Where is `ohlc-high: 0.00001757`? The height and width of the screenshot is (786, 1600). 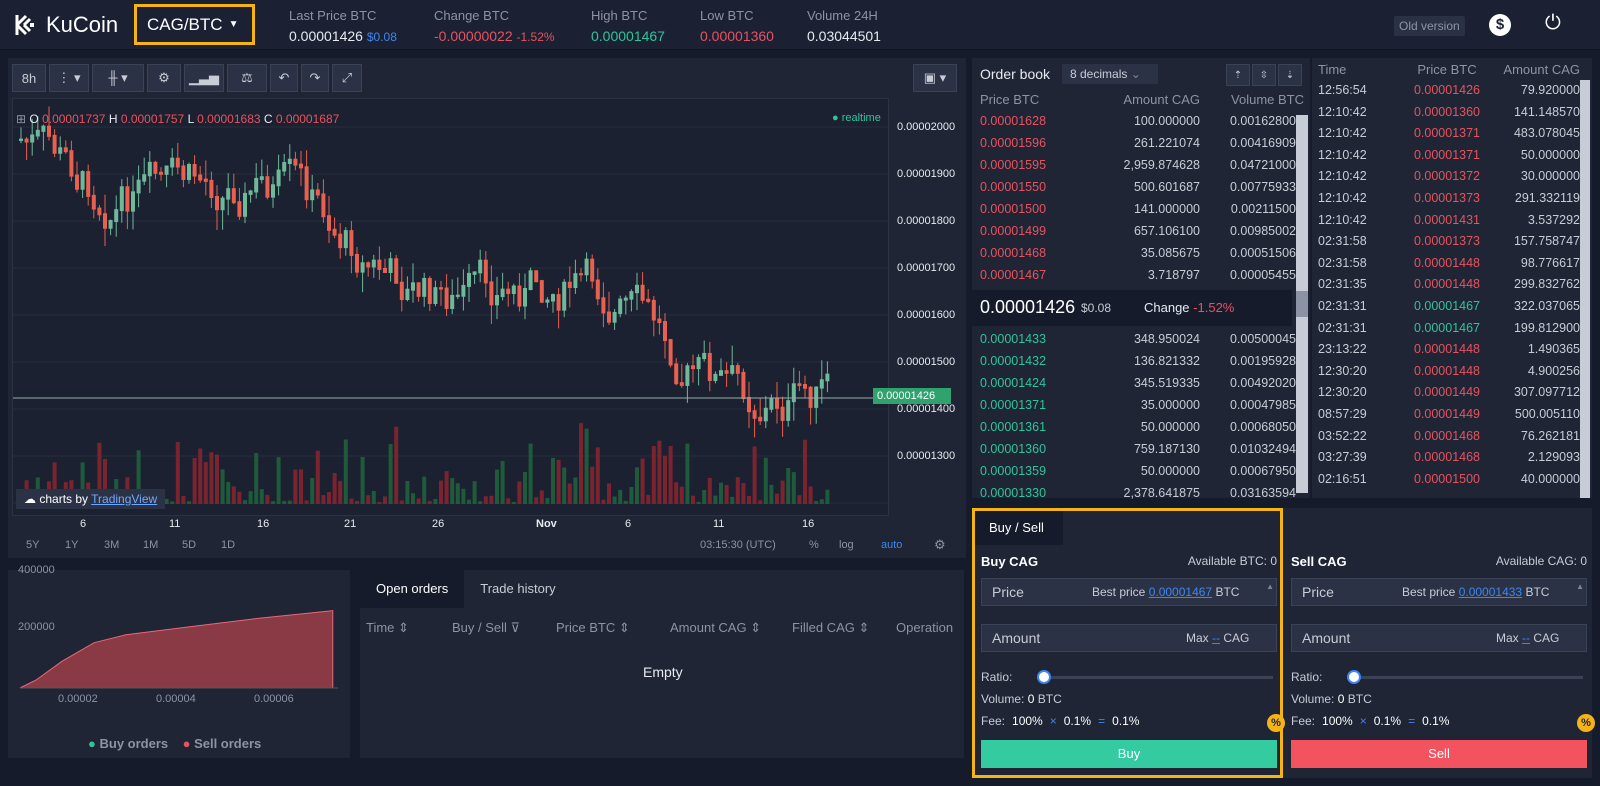 ohlc-high: 0.00001757 is located at coordinates (152, 119).